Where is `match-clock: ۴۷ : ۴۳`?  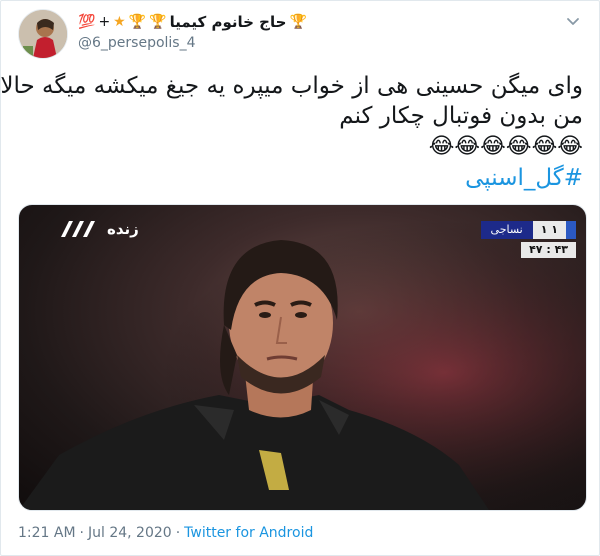
match-clock: ۴۷ : ۴۳ is located at coordinates (548, 250).